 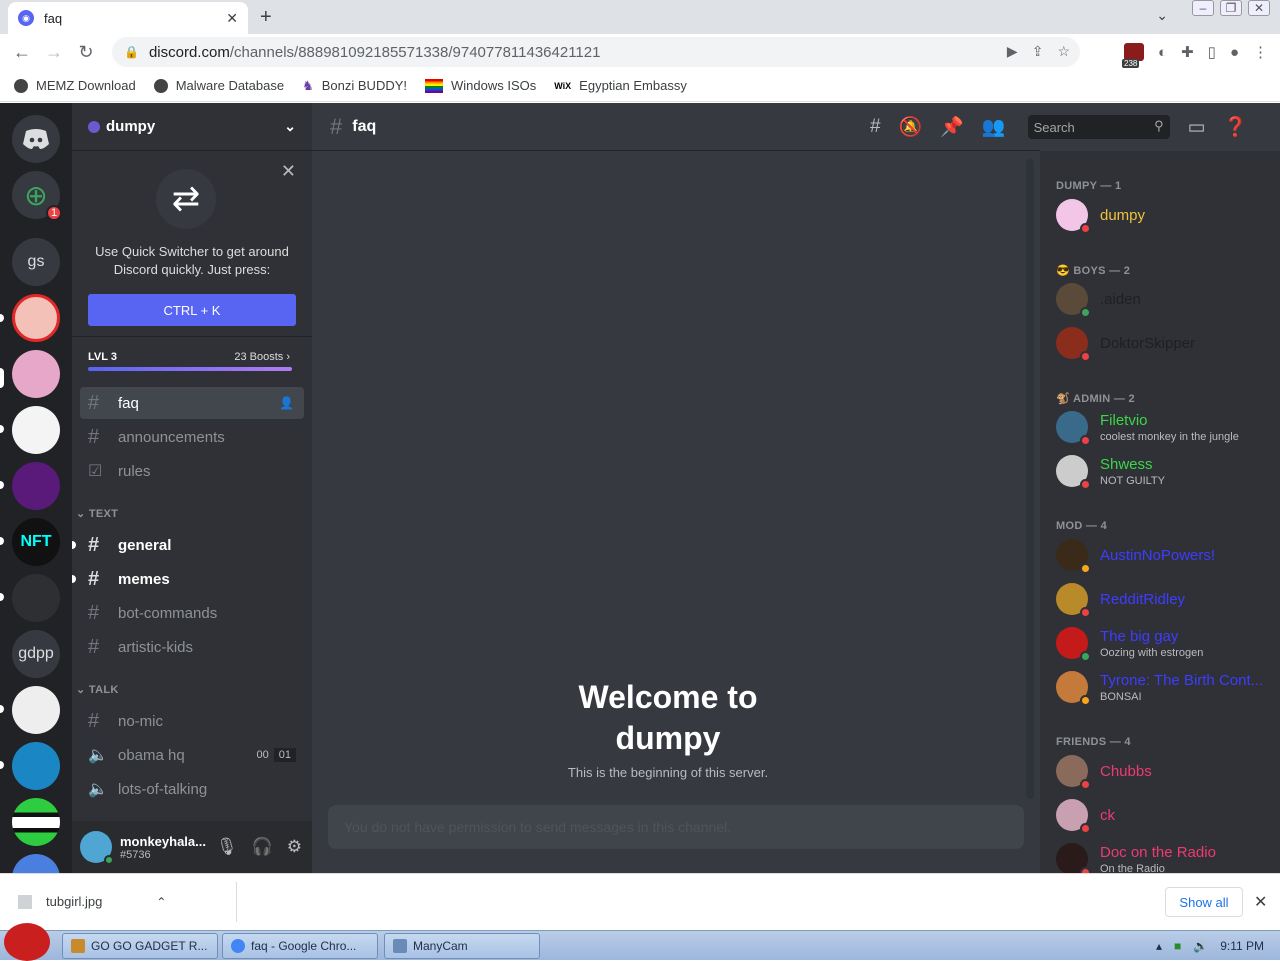 I want to click on channel-memes: # memes, so click(x=188, y=579).